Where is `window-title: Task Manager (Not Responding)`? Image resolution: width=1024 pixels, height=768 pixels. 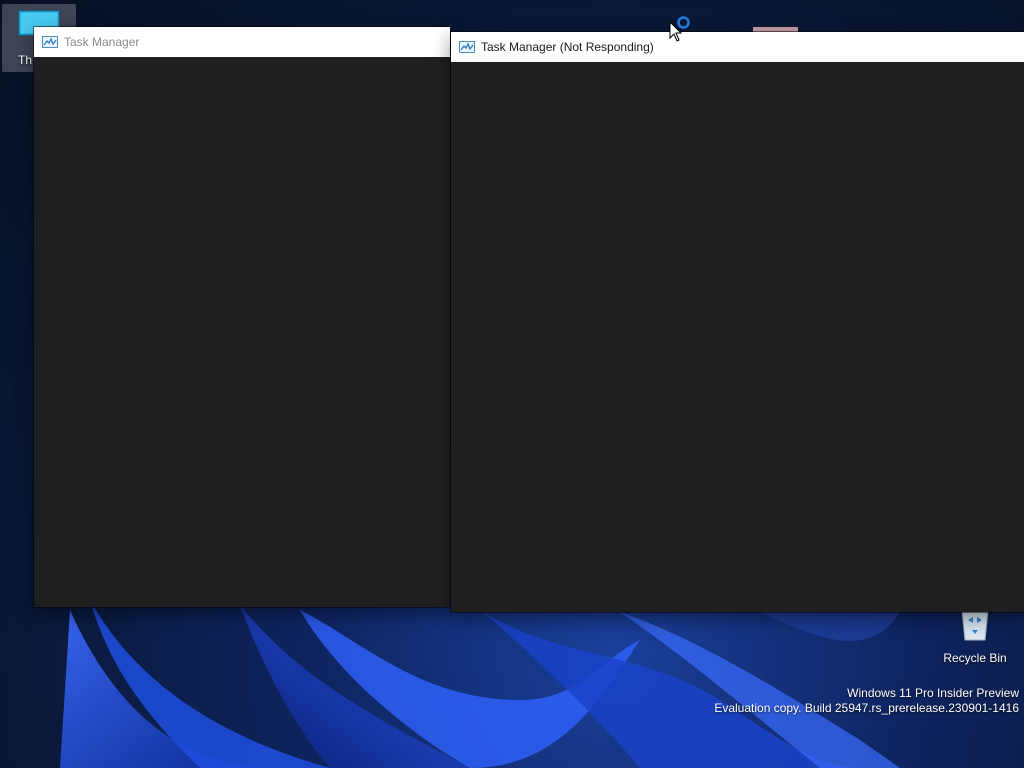 window-title: Task Manager (Not Responding) is located at coordinates (567, 47).